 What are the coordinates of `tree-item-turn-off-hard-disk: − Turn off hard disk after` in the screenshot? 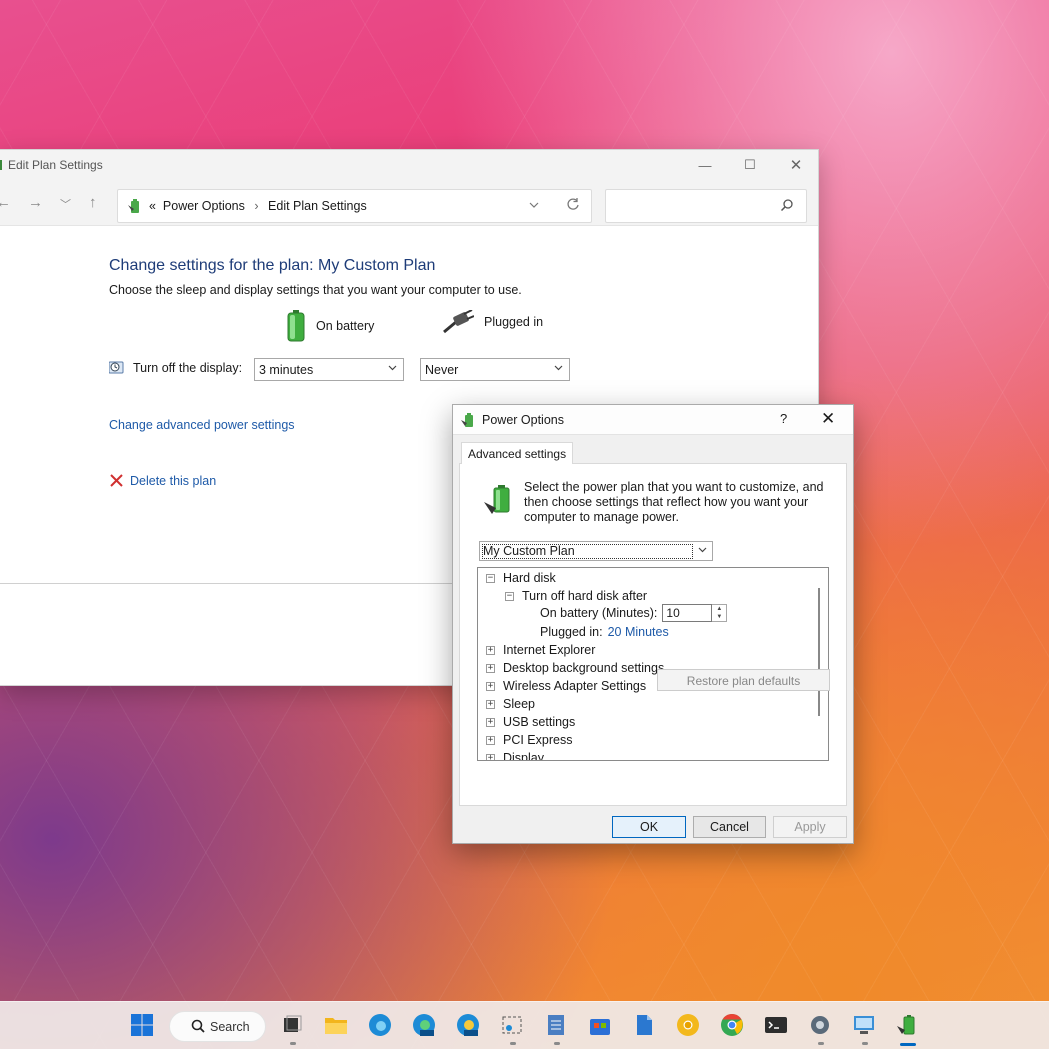 It's located at (576, 596).